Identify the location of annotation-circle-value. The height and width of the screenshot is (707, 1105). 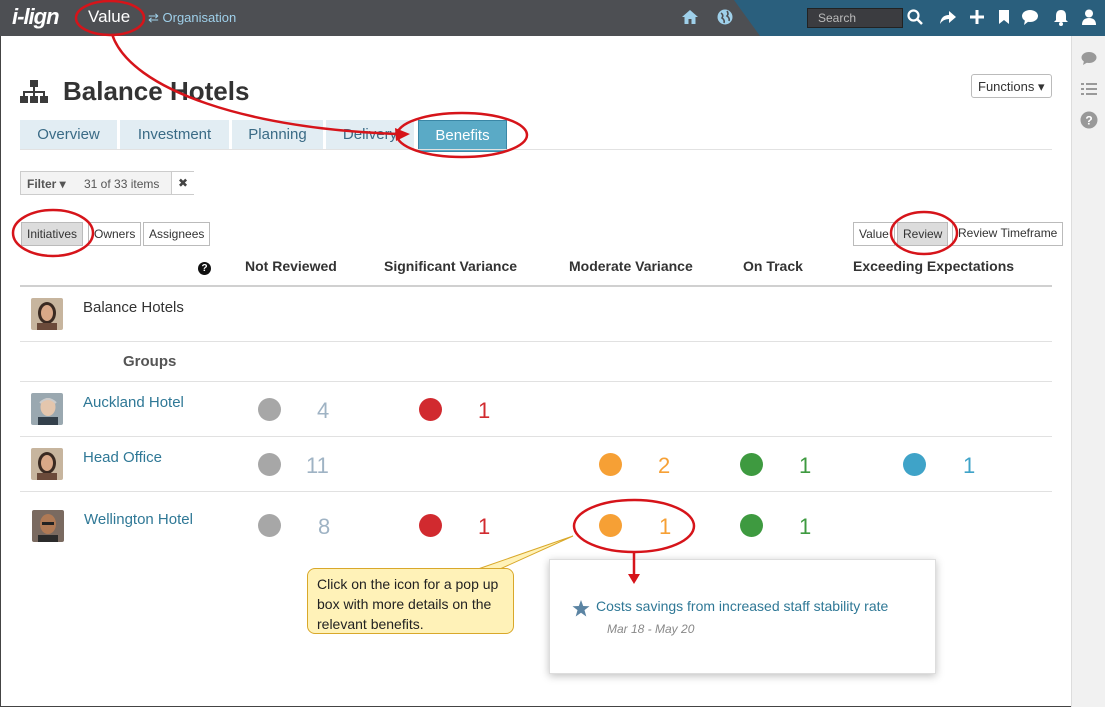
(110, 18).